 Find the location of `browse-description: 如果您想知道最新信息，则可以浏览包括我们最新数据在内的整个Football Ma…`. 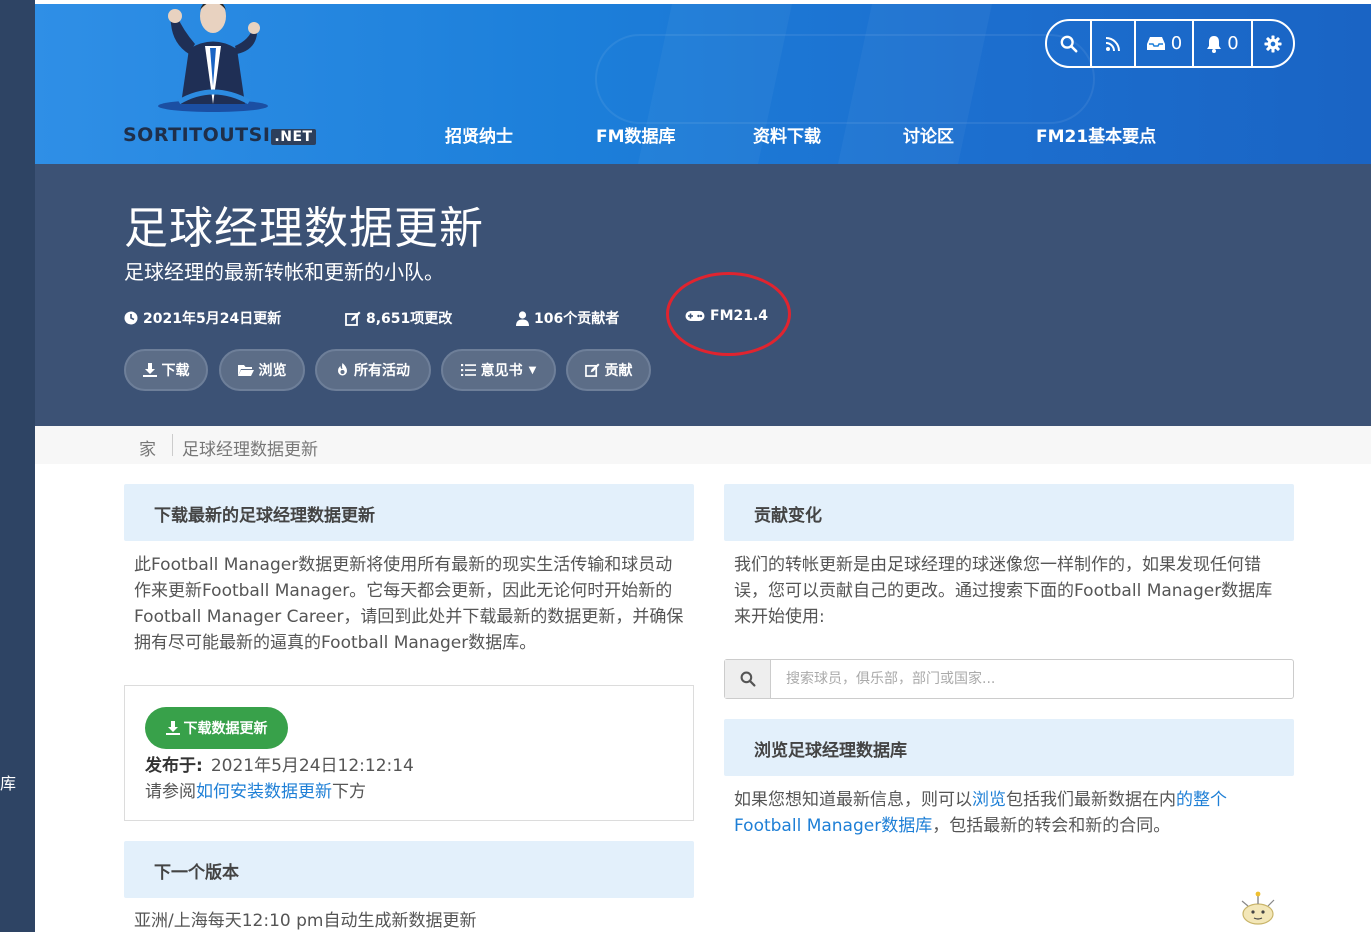

browse-description: 如果您想知道最新信息，则可以浏览包括我们最新数据在内的整个Football Ma… is located at coordinates (1011, 813).